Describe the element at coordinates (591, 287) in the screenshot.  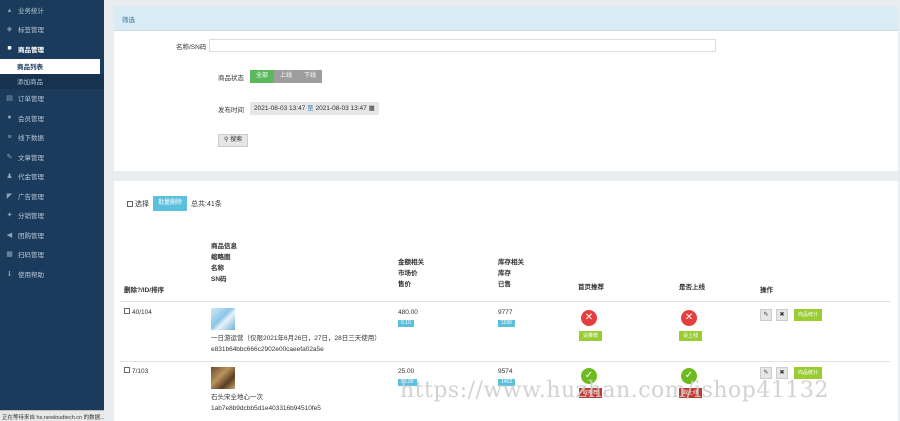
I see `header-home-recommend: 首页推荐` at that location.